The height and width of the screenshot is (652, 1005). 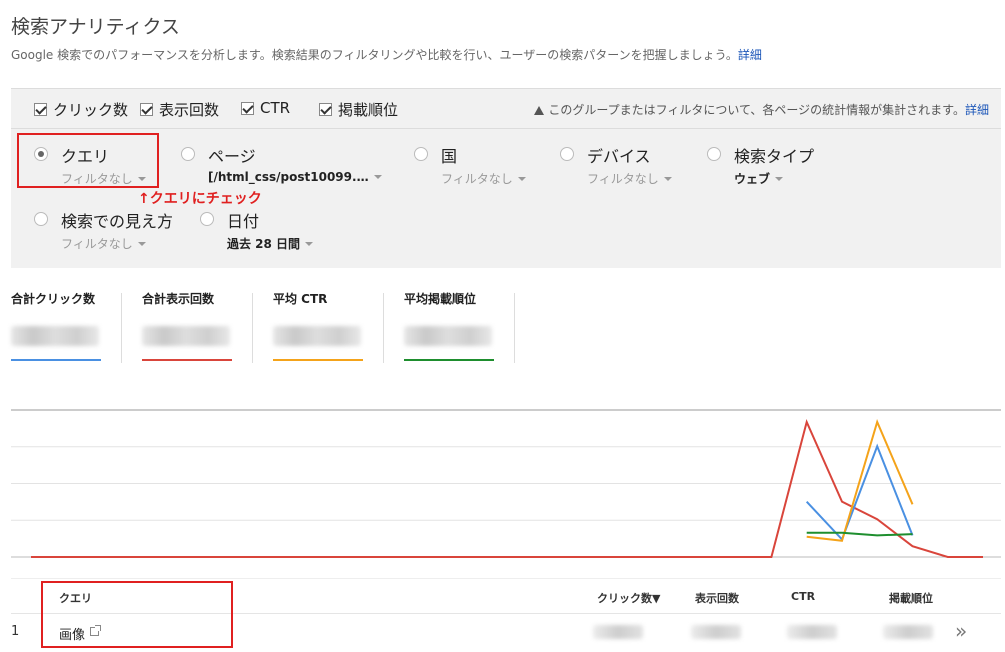 I want to click on summary-card-position: 平均掲載順位, so click(x=459, y=327).